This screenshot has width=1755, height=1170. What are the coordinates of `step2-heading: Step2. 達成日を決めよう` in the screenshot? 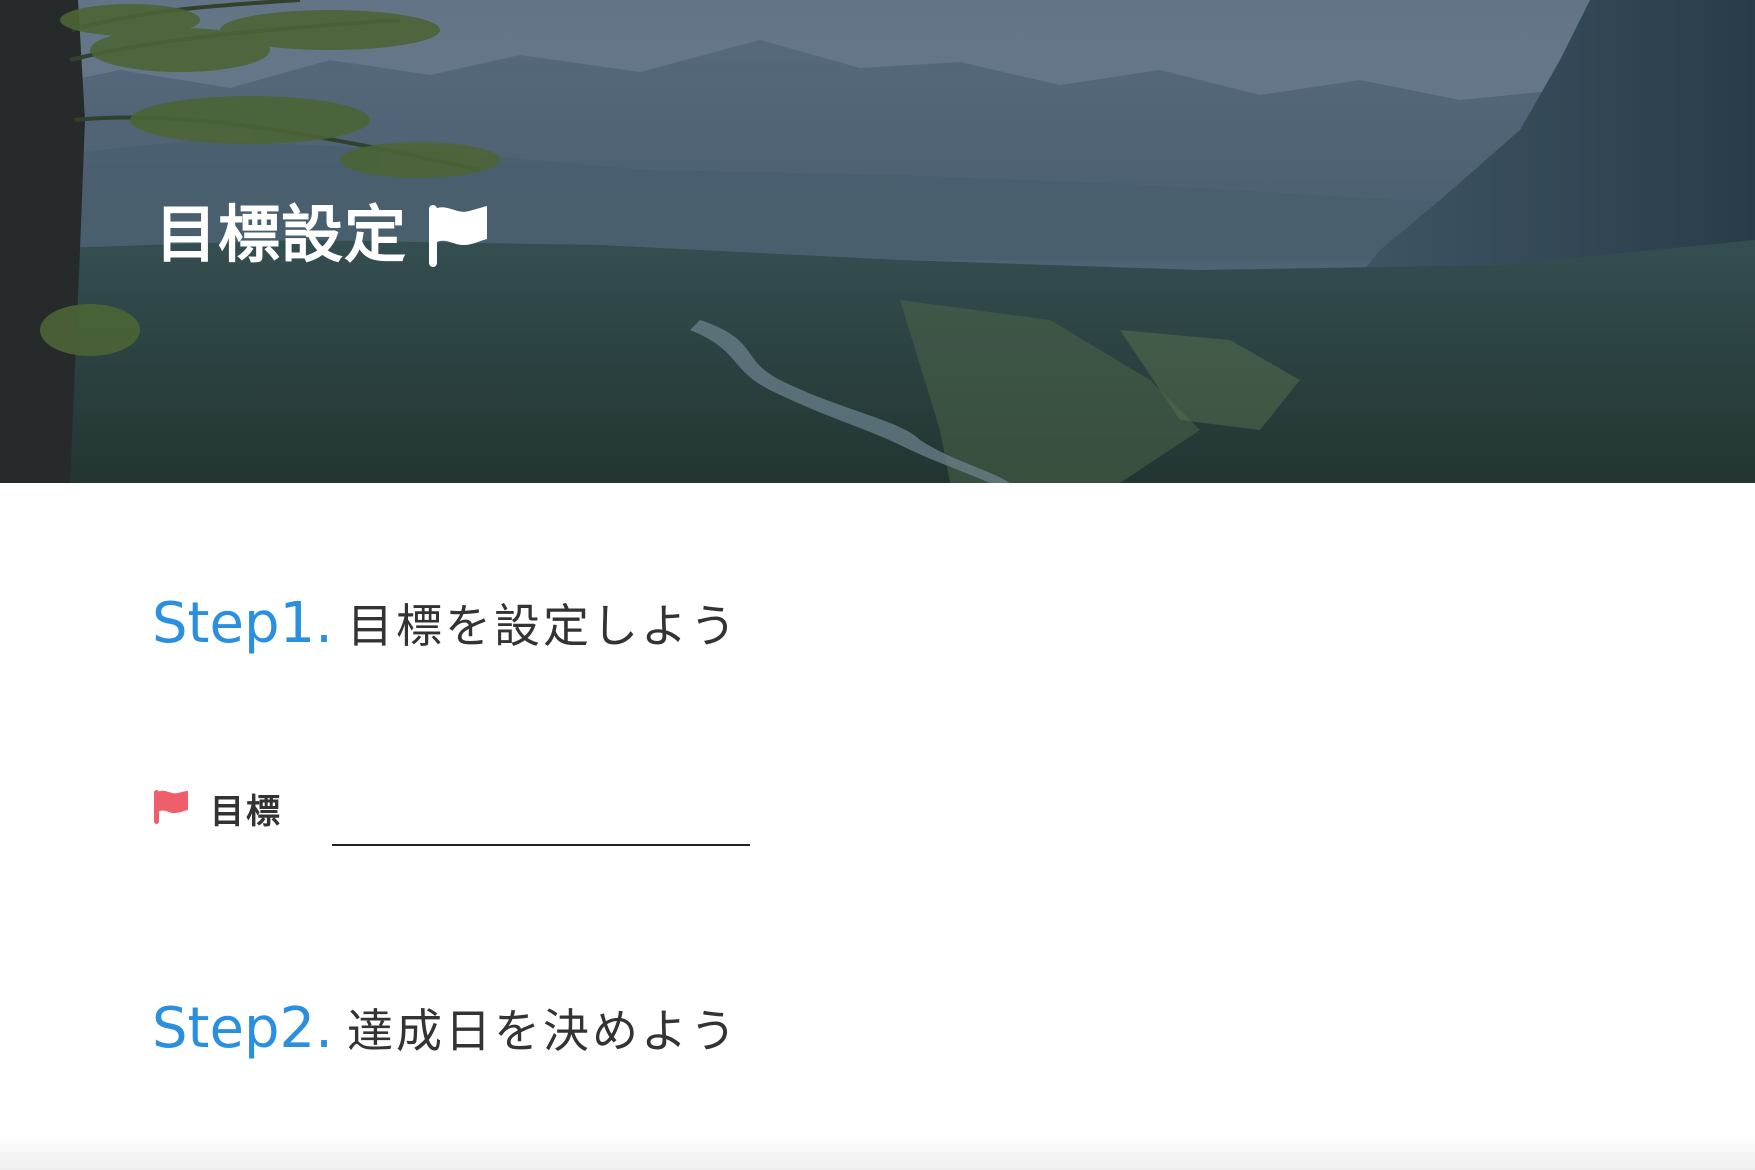 It's located at (445, 1028).